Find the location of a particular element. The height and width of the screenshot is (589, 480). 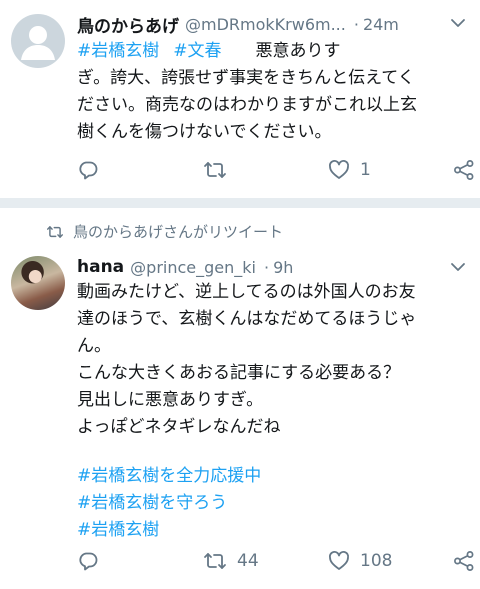

text-segment: 悪意ありす is located at coordinates (298, 51).